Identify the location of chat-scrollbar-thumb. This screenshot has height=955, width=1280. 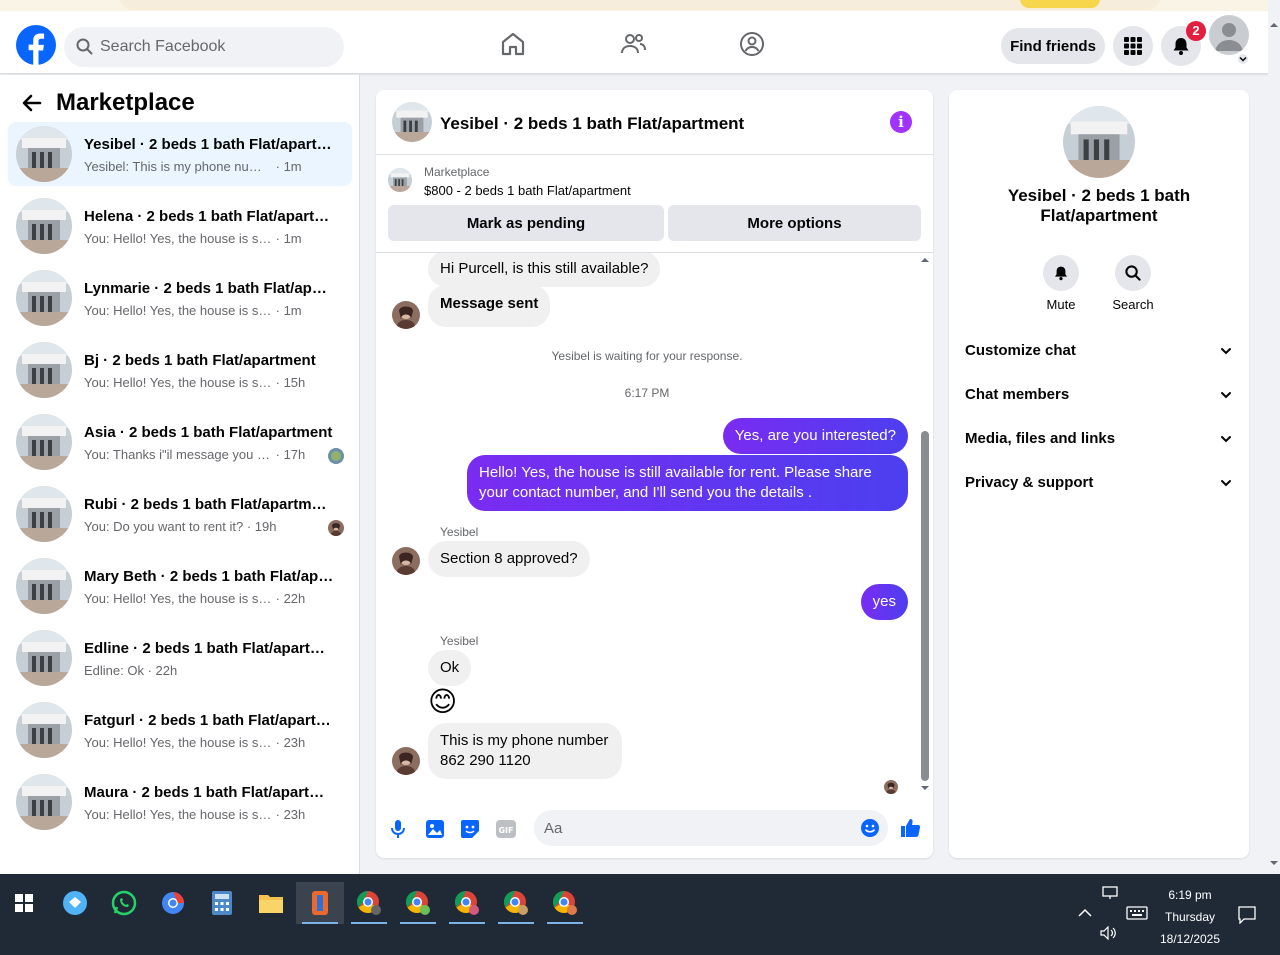
(925, 606).